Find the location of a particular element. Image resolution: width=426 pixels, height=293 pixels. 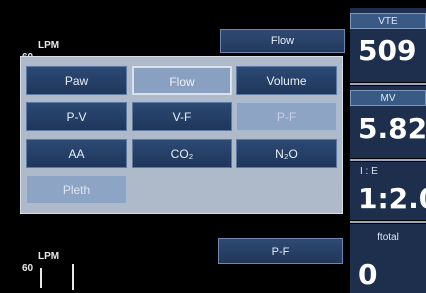

menu-option-co2: CO₂ is located at coordinates (182, 153).